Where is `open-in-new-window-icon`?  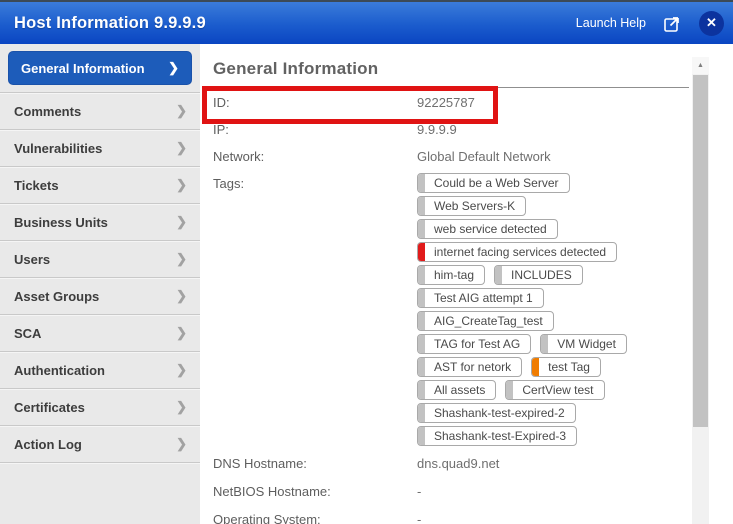
open-in-new-window-icon is located at coordinates (672, 23).